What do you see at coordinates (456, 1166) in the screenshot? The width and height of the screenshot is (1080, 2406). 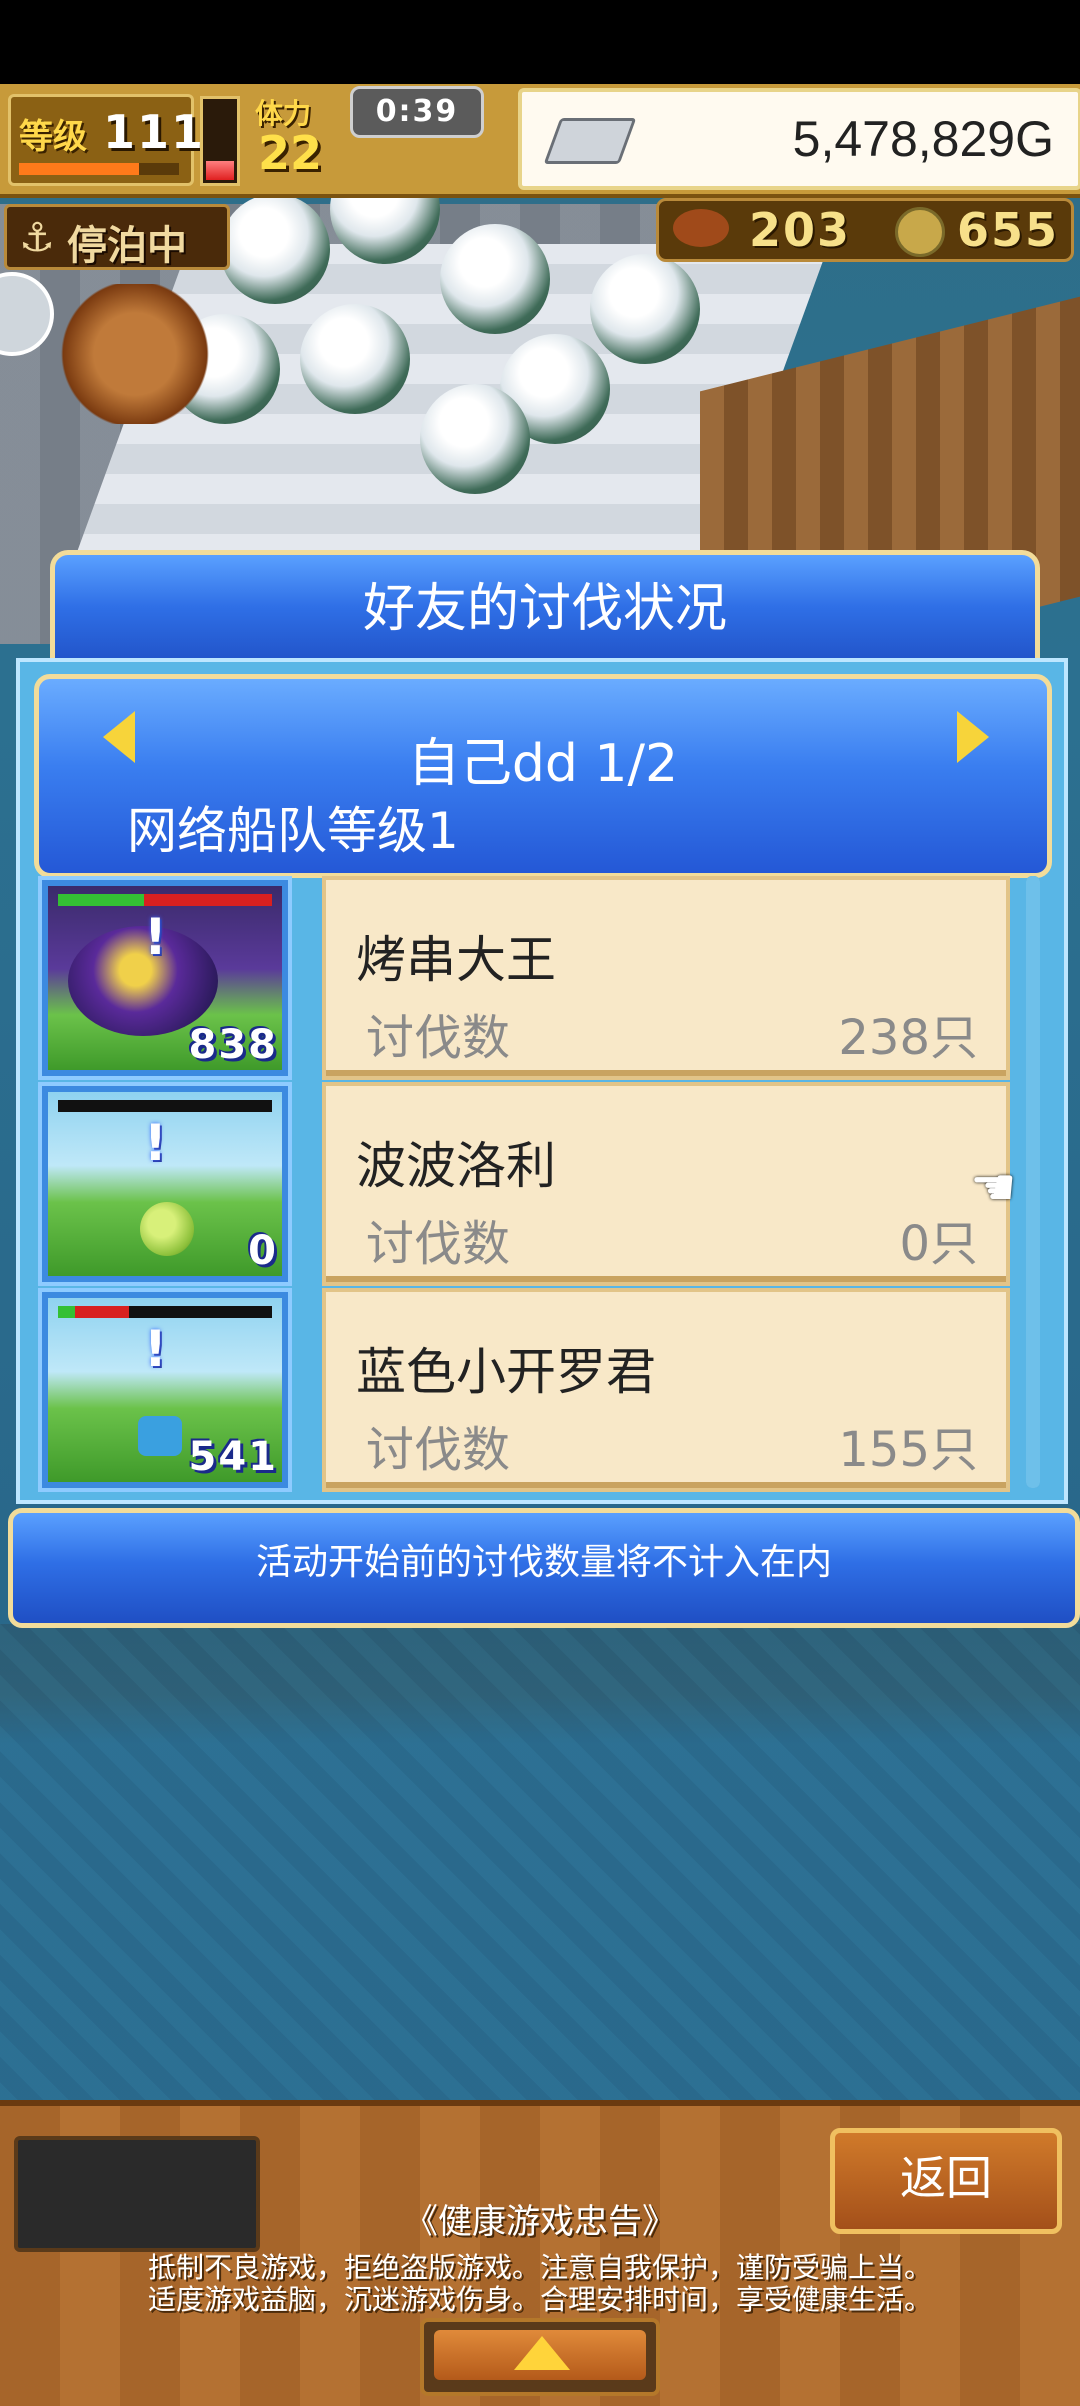 I see `monster-name: 波波洛利` at bounding box center [456, 1166].